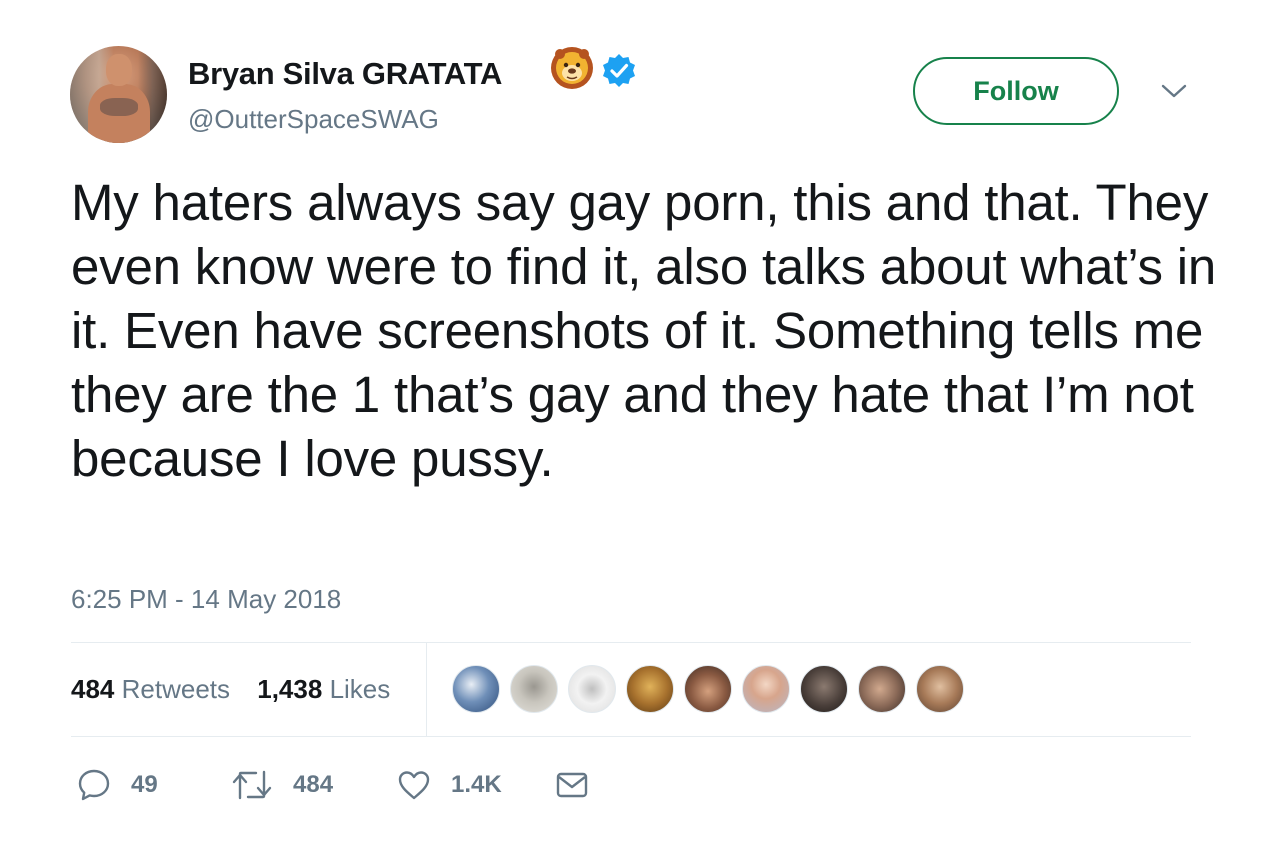 This screenshot has height=848, width=1268. I want to click on reply-count: 49, so click(144, 784).